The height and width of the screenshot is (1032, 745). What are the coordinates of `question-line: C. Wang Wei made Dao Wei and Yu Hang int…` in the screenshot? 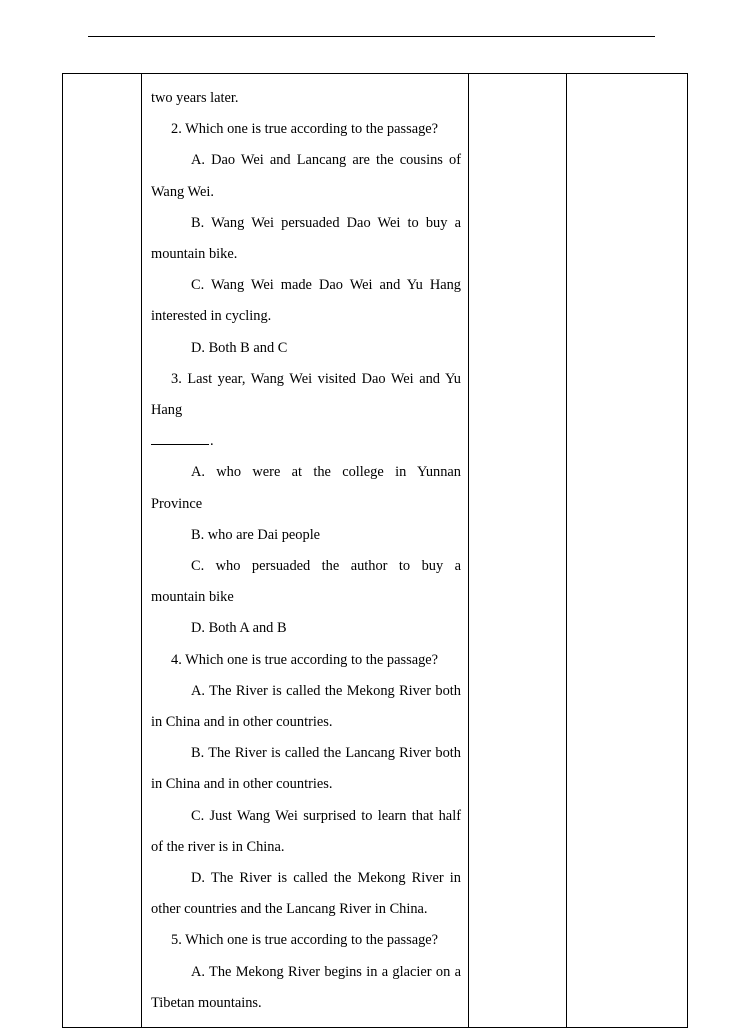 It's located at (308, 301).